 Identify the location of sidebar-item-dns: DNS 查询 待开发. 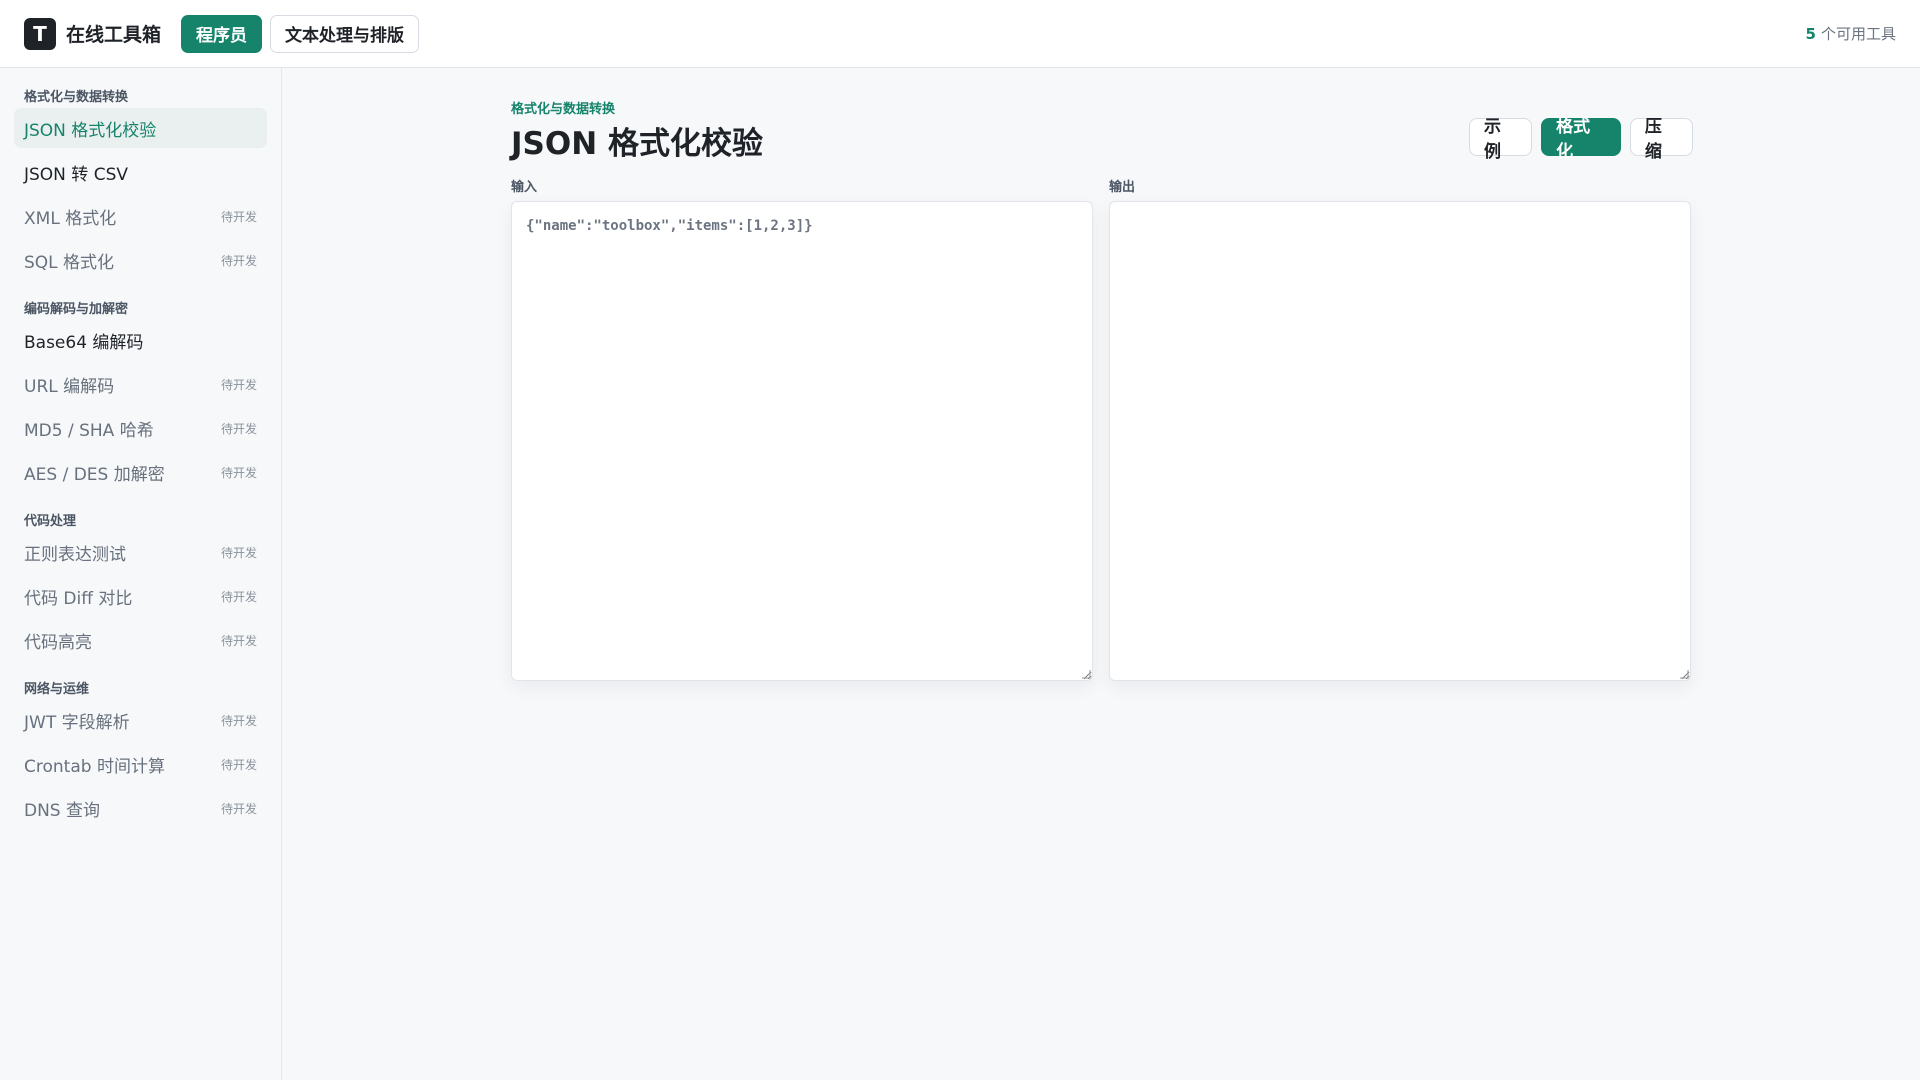
(140, 808).